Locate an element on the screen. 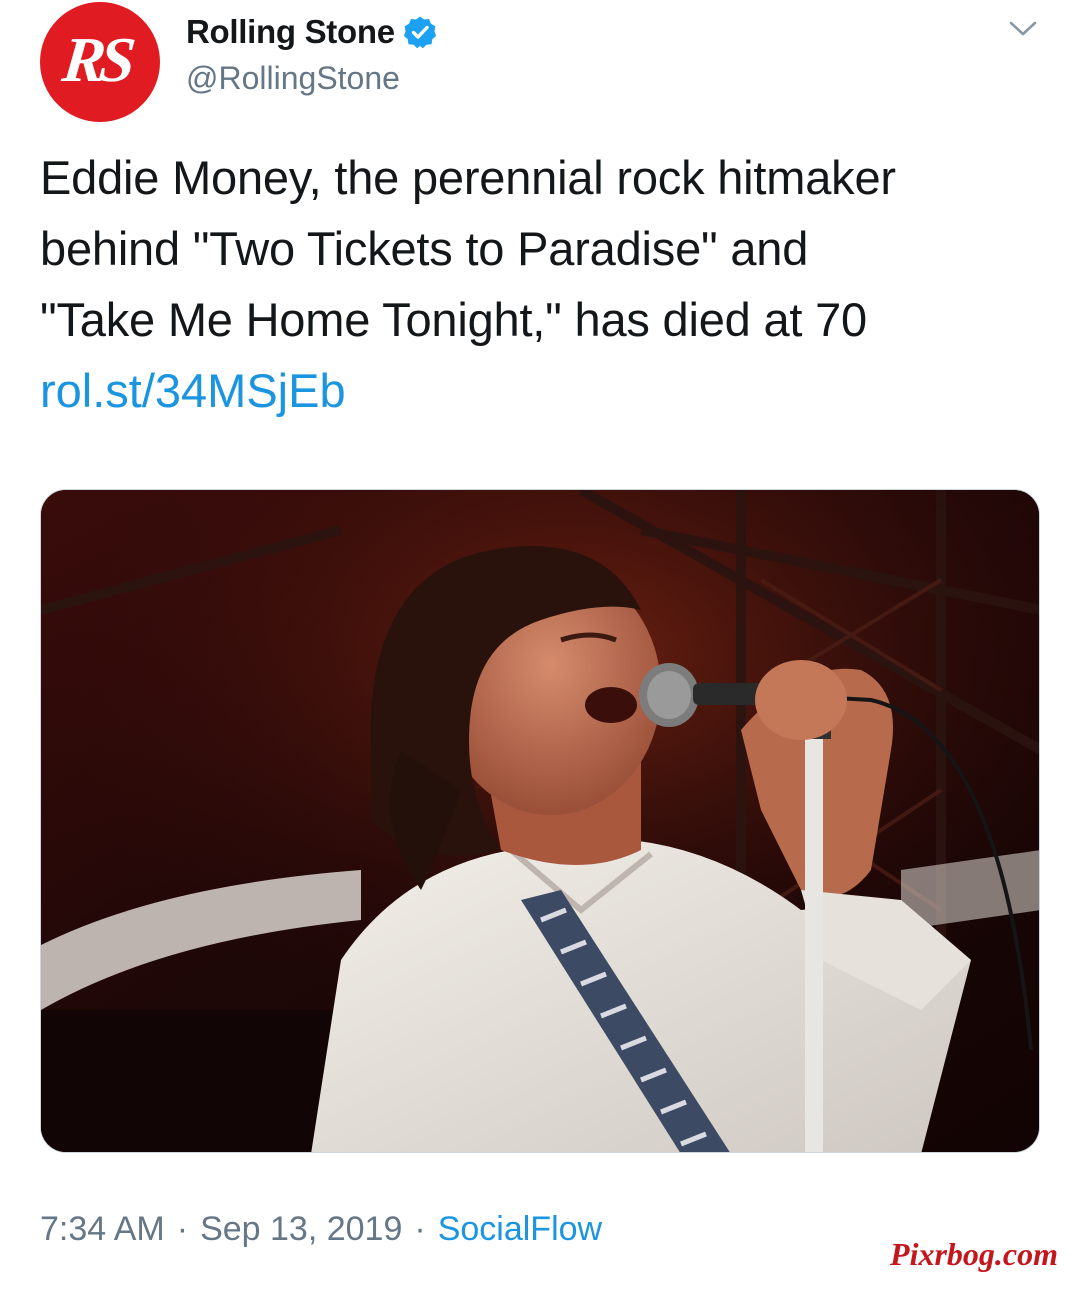 The height and width of the screenshot is (1291, 1080). tweet-text-line: Eddie Money, the perennial rock hitmaker is located at coordinates (468, 177).